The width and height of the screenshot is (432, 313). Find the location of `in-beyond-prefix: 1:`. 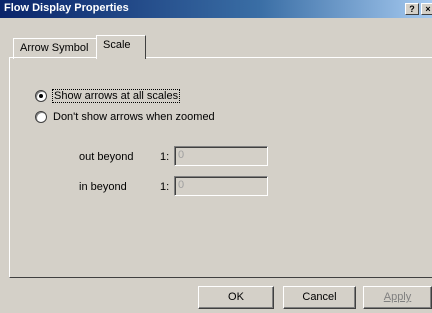

in-beyond-prefix: 1: is located at coordinates (165, 187).